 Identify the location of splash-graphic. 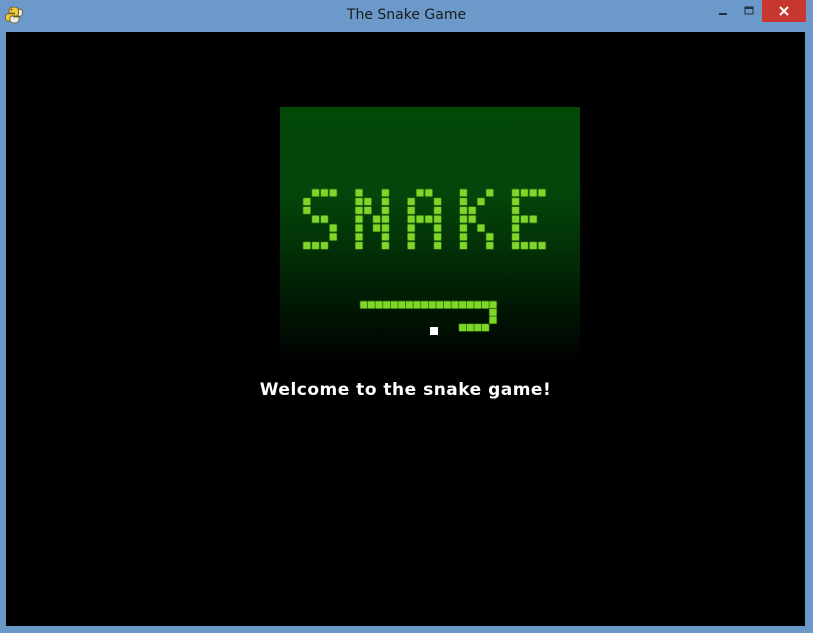
(424, 261).